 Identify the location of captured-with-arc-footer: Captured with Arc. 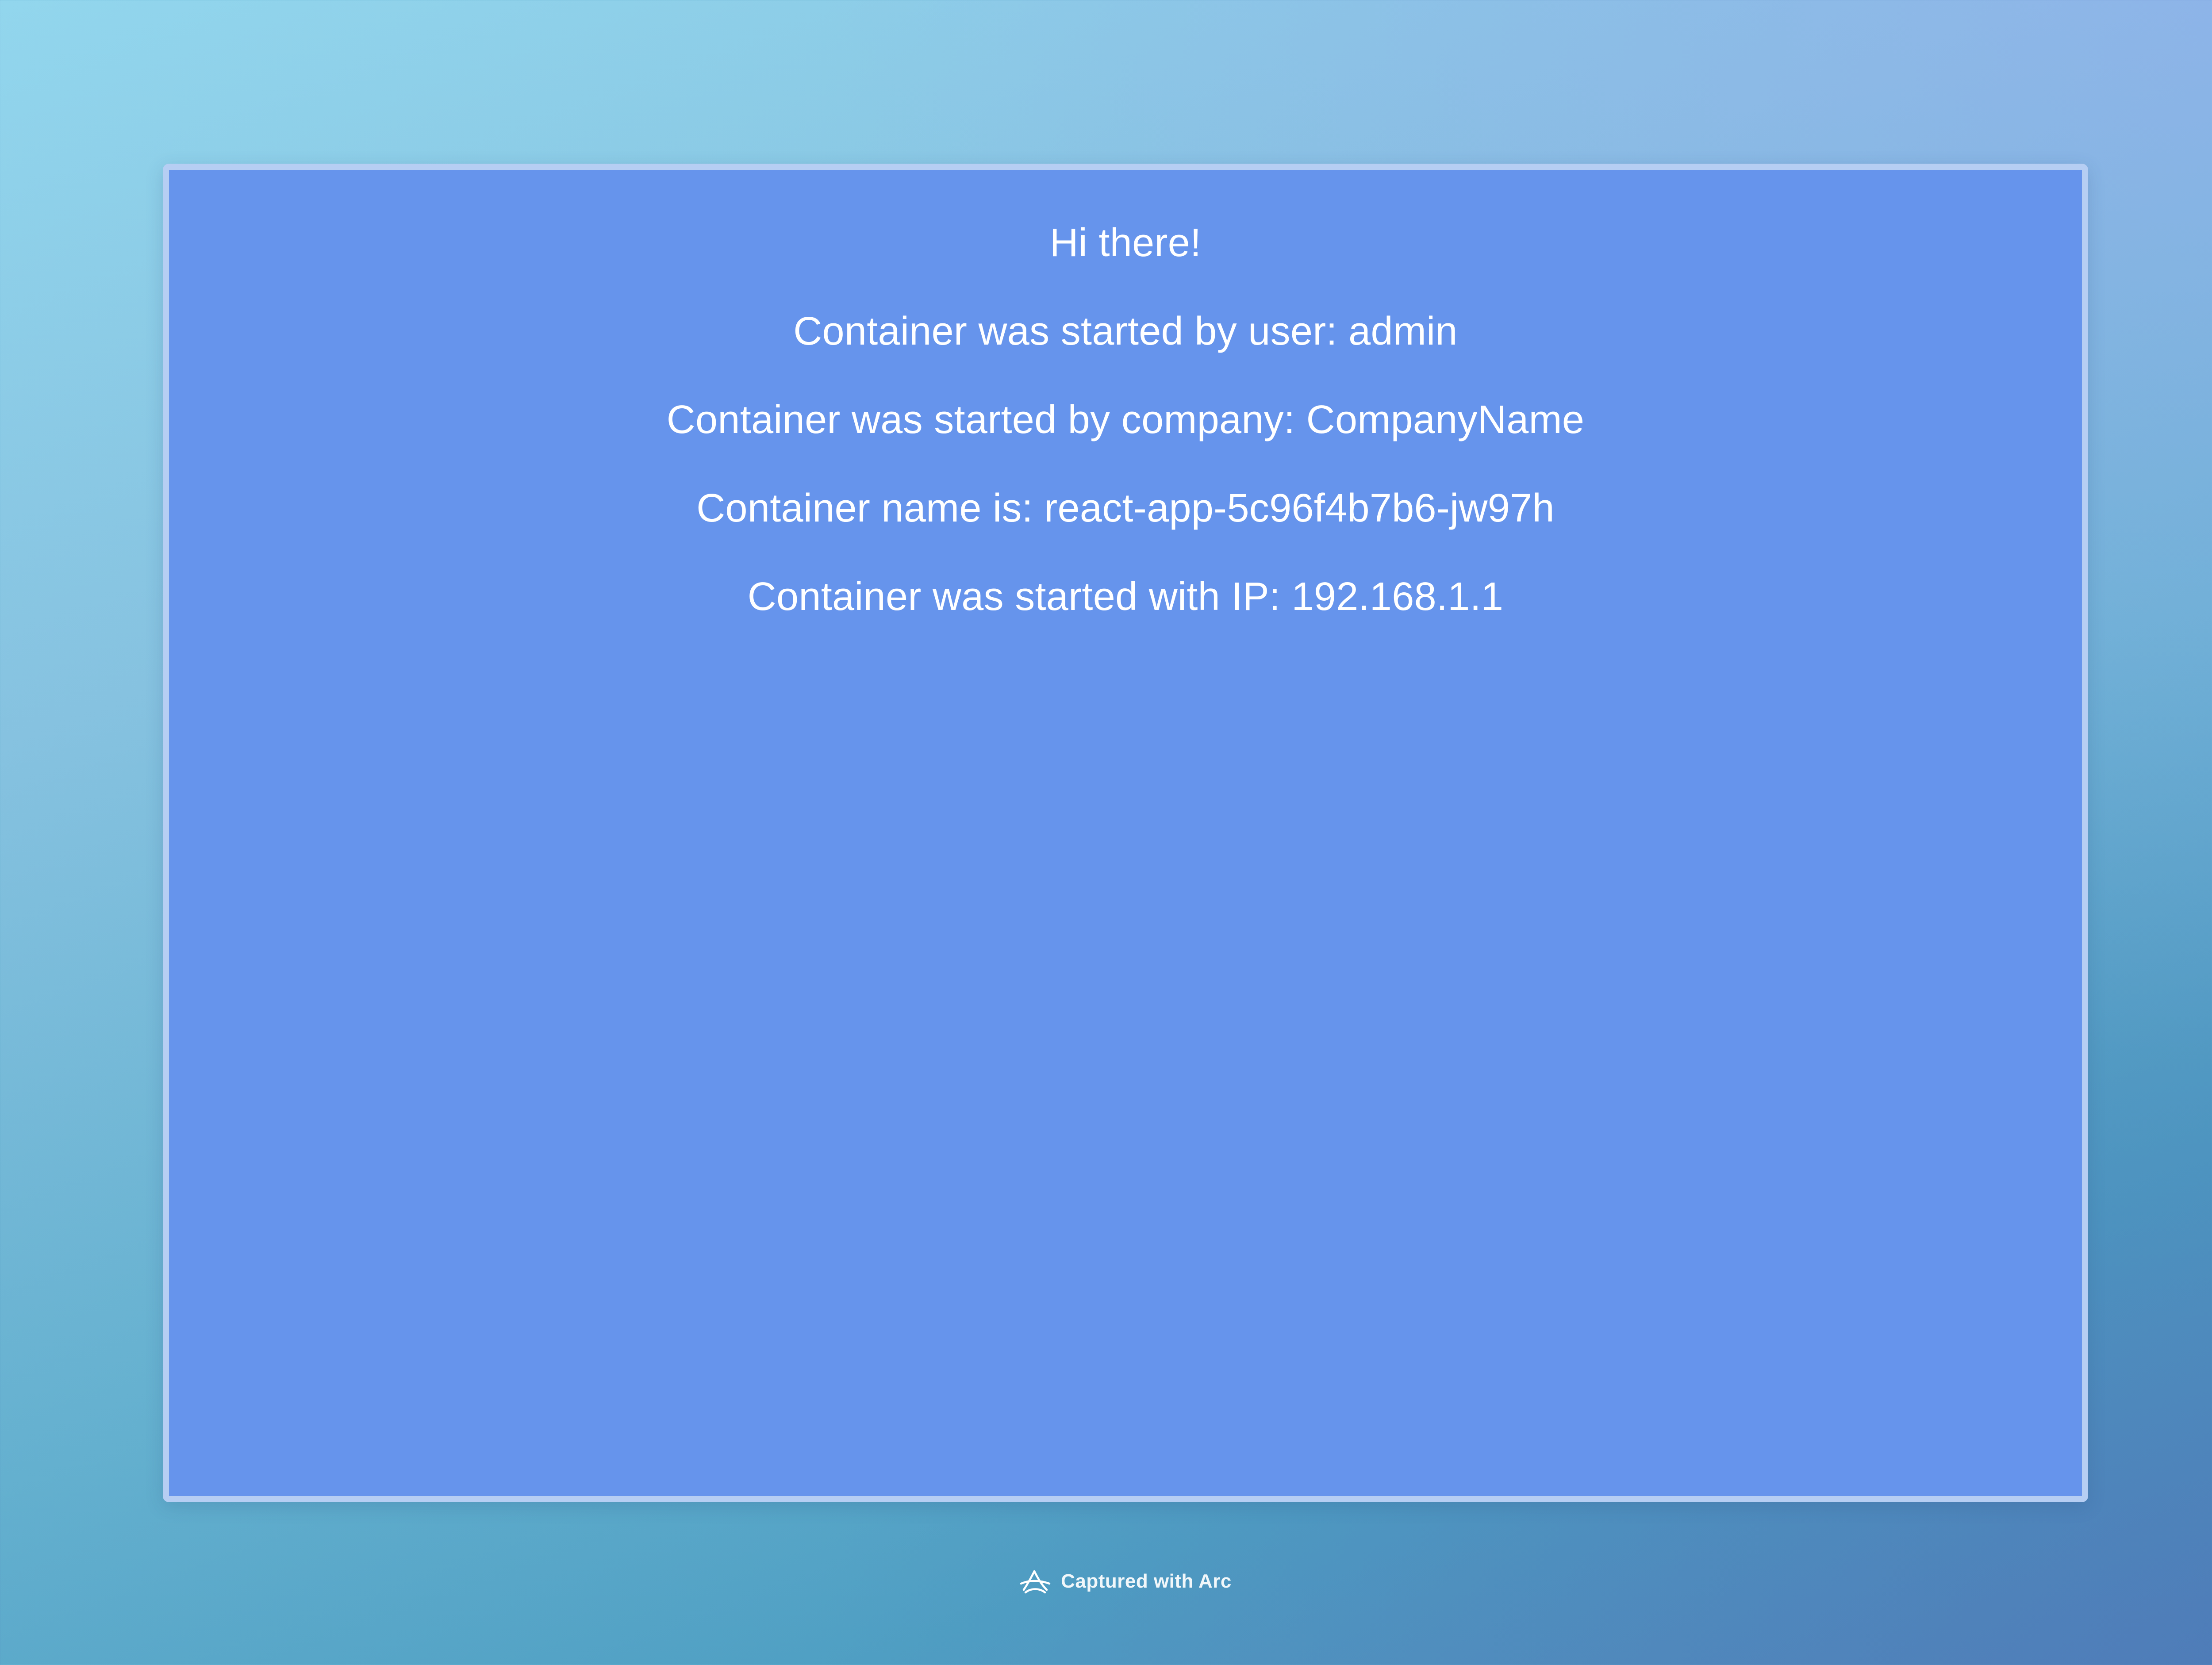
(1106, 1581).